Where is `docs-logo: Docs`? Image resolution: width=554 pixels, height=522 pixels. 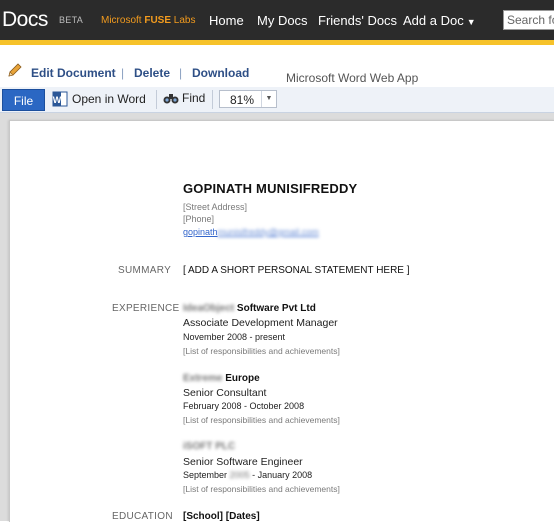 docs-logo: Docs is located at coordinates (25, 20).